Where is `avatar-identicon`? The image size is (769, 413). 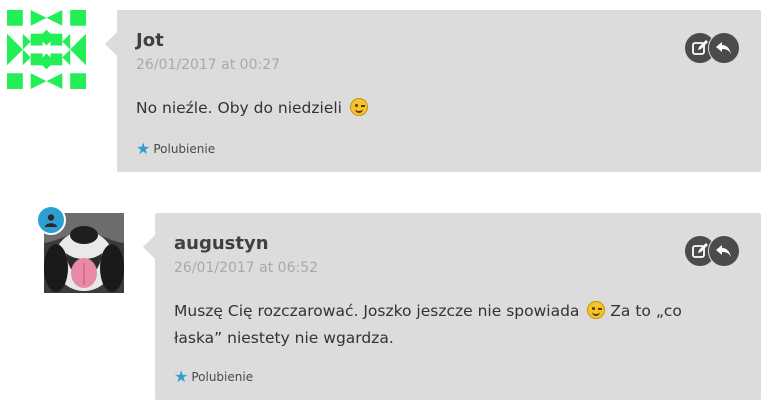
avatar-identicon is located at coordinates (46, 49).